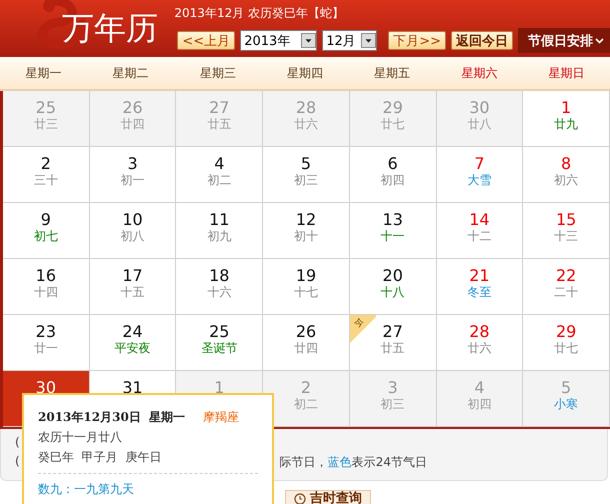 This screenshot has height=504, width=610. Describe the element at coordinates (132, 180) in the screenshot. I see `lunar-date: 初一` at that location.